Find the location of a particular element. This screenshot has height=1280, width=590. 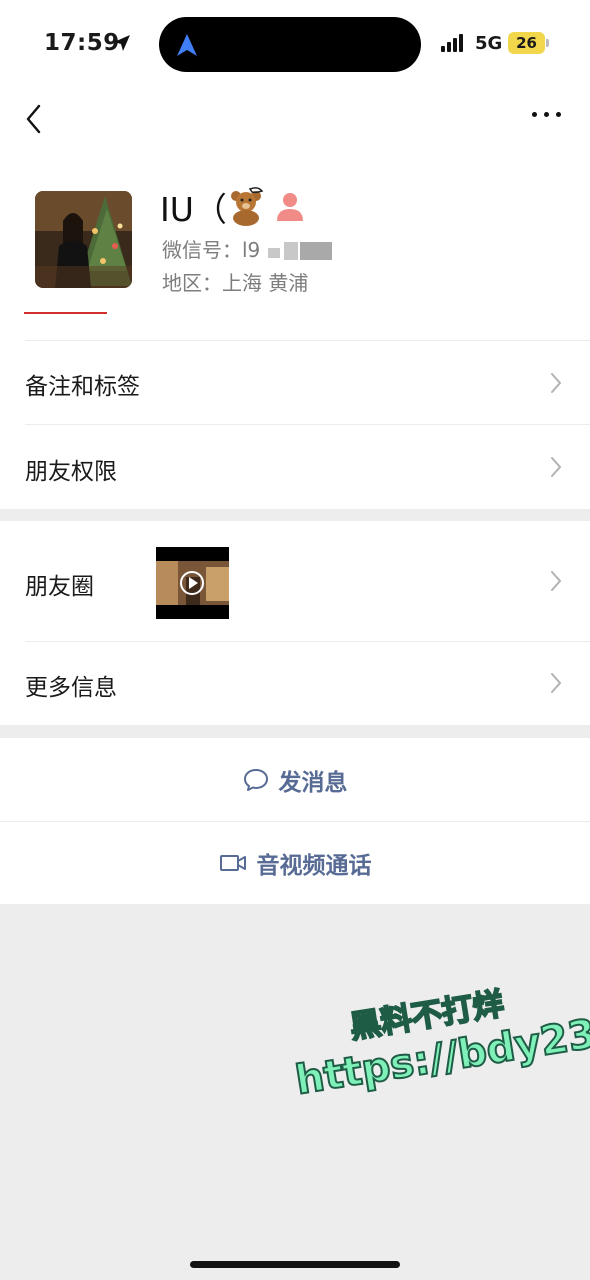

location-arrow-icon is located at coordinates (122, 43).